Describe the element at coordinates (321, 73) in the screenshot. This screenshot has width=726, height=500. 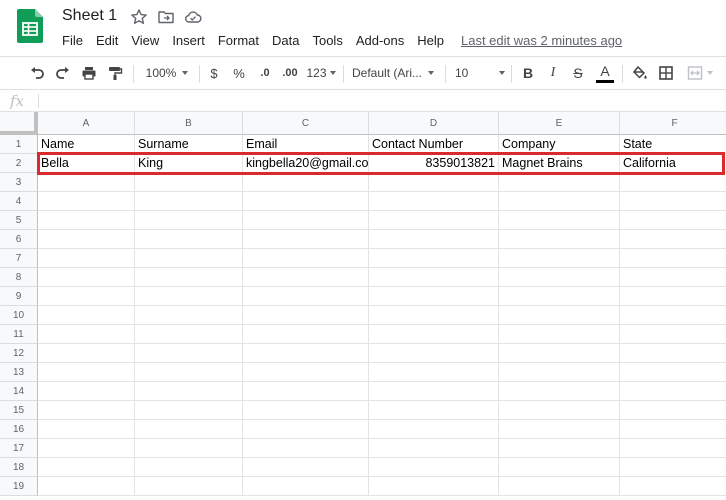
I see `more-formats-select: 123` at that location.